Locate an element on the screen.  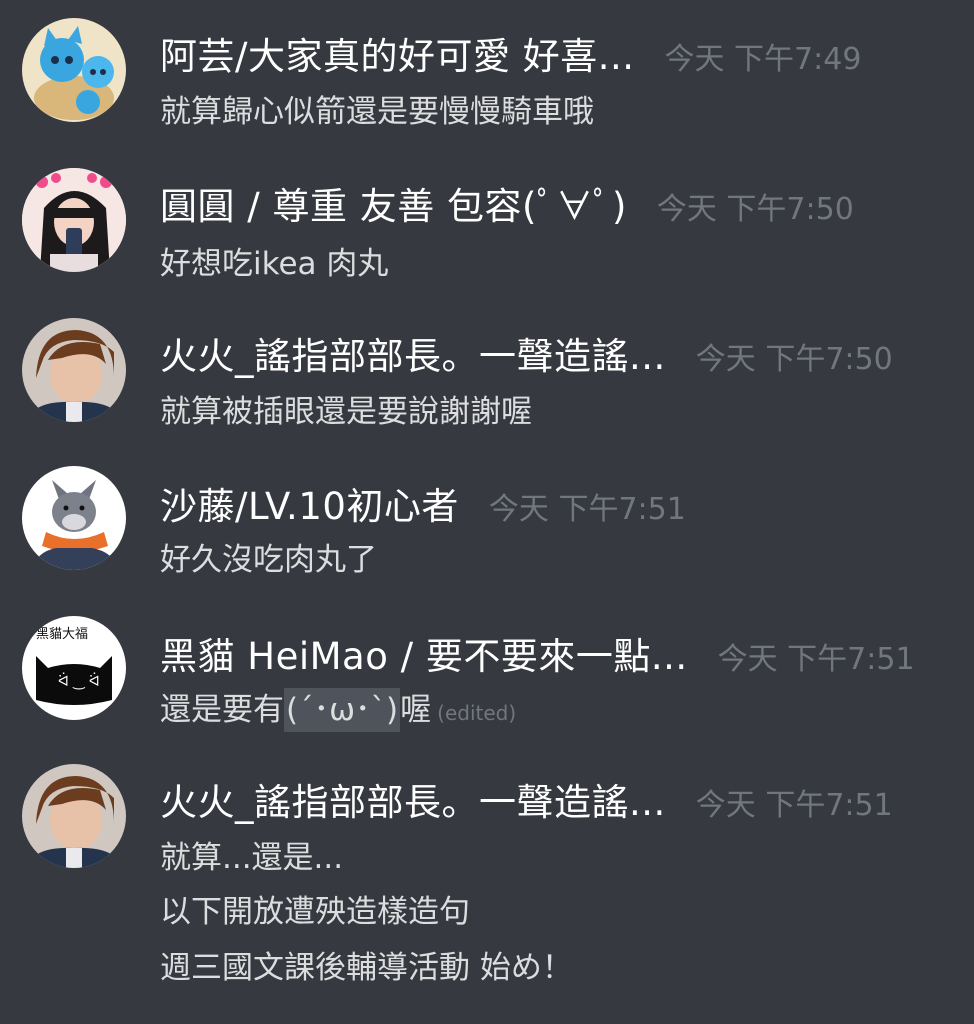
message-text: 好久沒吃肉丸了 is located at coordinates (268, 560).